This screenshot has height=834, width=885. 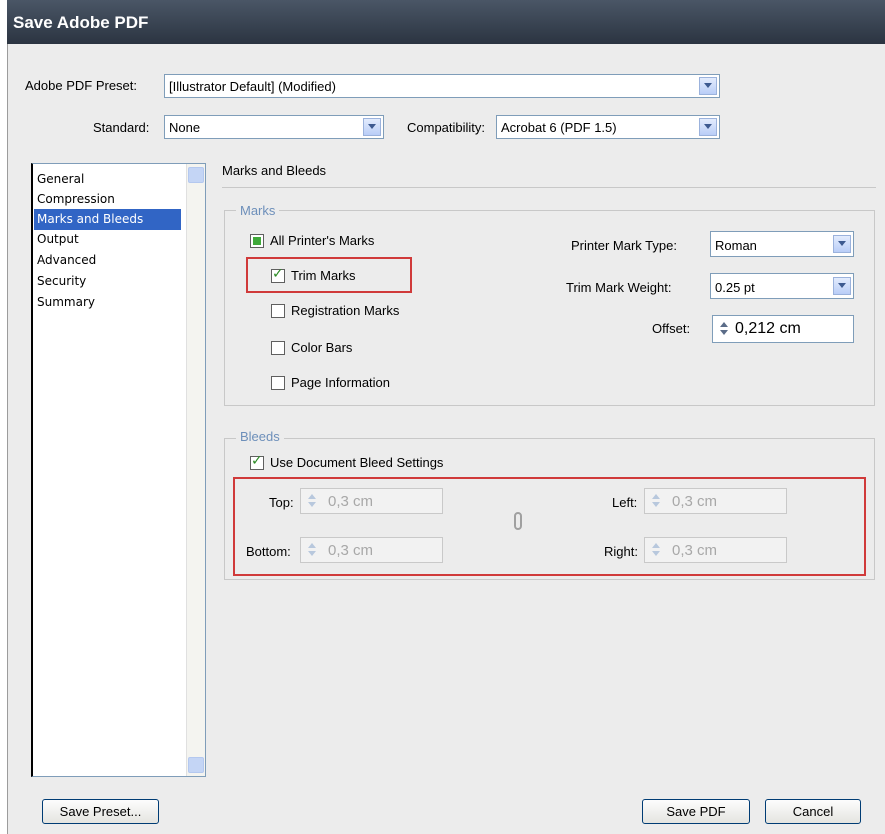 I want to click on trim-mark-weight-dropdown: 0.25 pt, so click(x=782, y=286).